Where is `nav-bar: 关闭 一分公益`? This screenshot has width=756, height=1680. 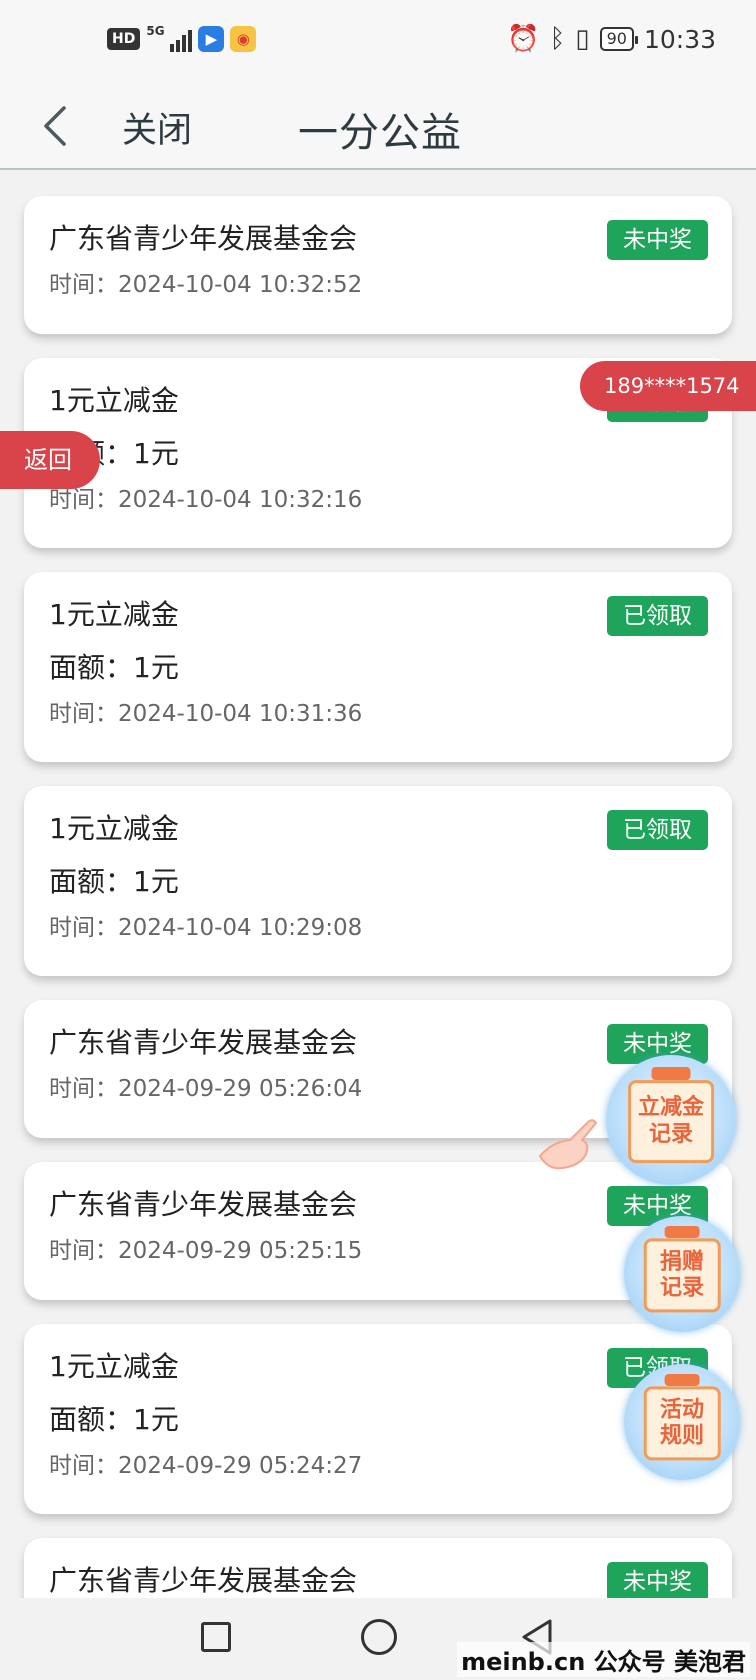
nav-bar: 关闭 一分公益 is located at coordinates (378, 127).